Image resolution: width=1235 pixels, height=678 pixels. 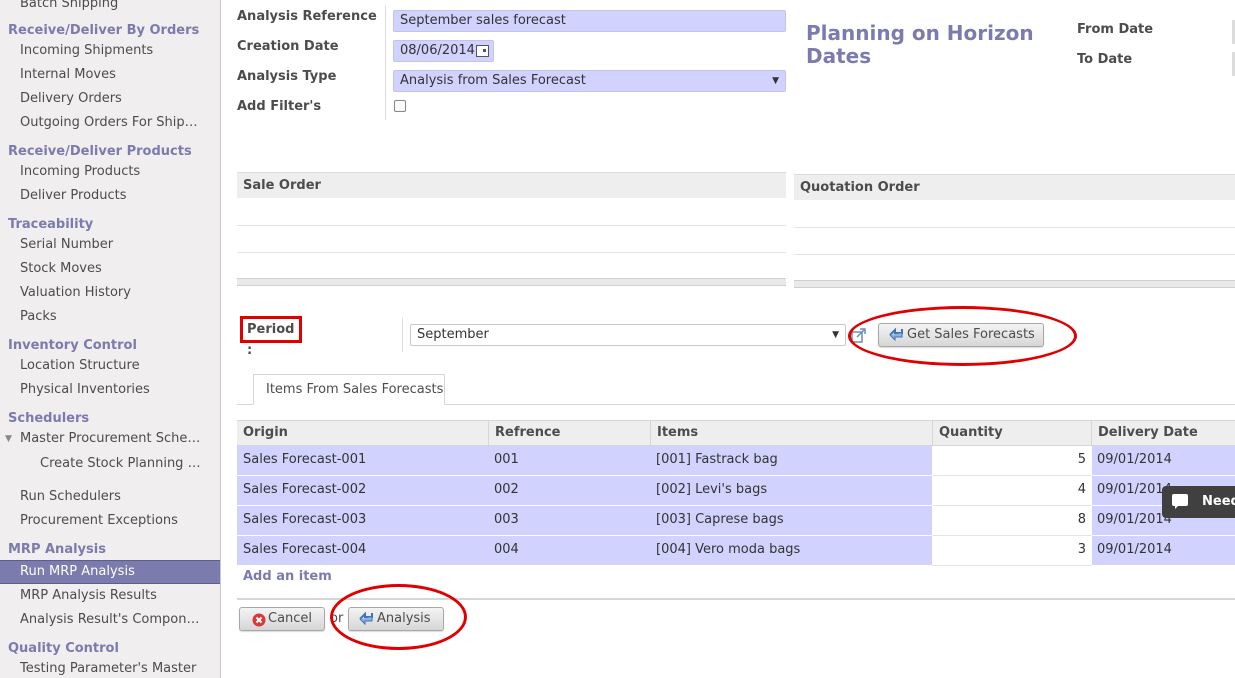 What do you see at coordinates (1014, 187) in the screenshot?
I see `quotation-order-header: Quotation Order` at bounding box center [1014, 187].